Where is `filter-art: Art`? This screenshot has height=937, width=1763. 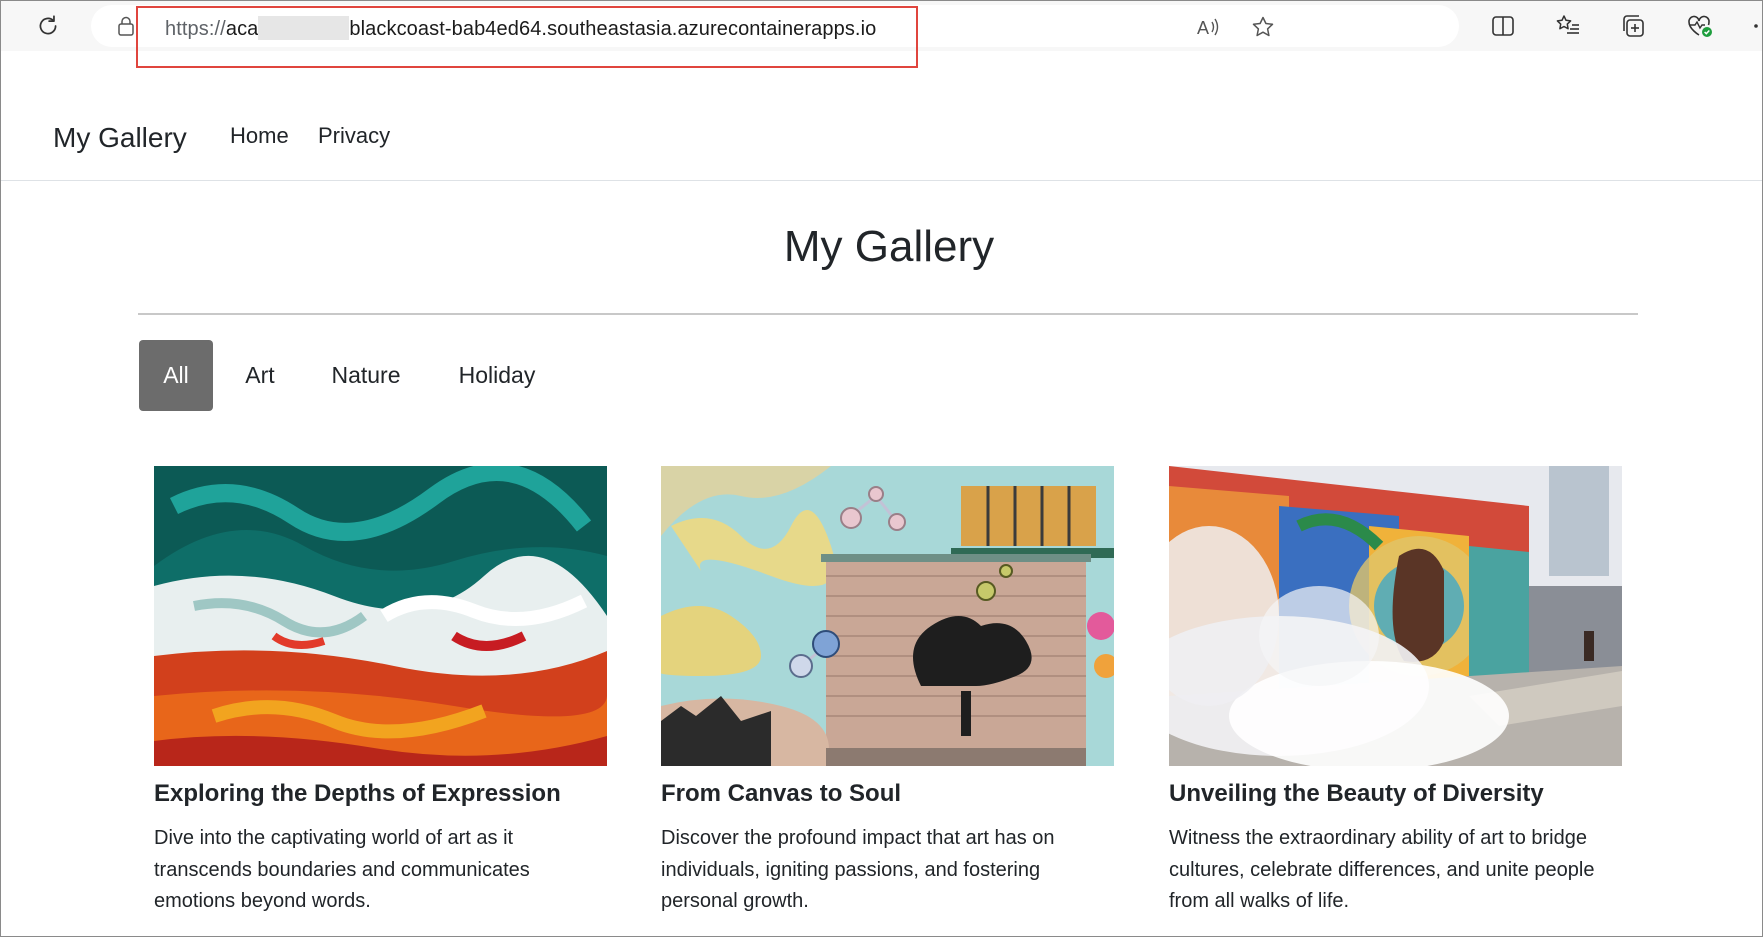 filter-art: Art is located at coordinates (260, 375).